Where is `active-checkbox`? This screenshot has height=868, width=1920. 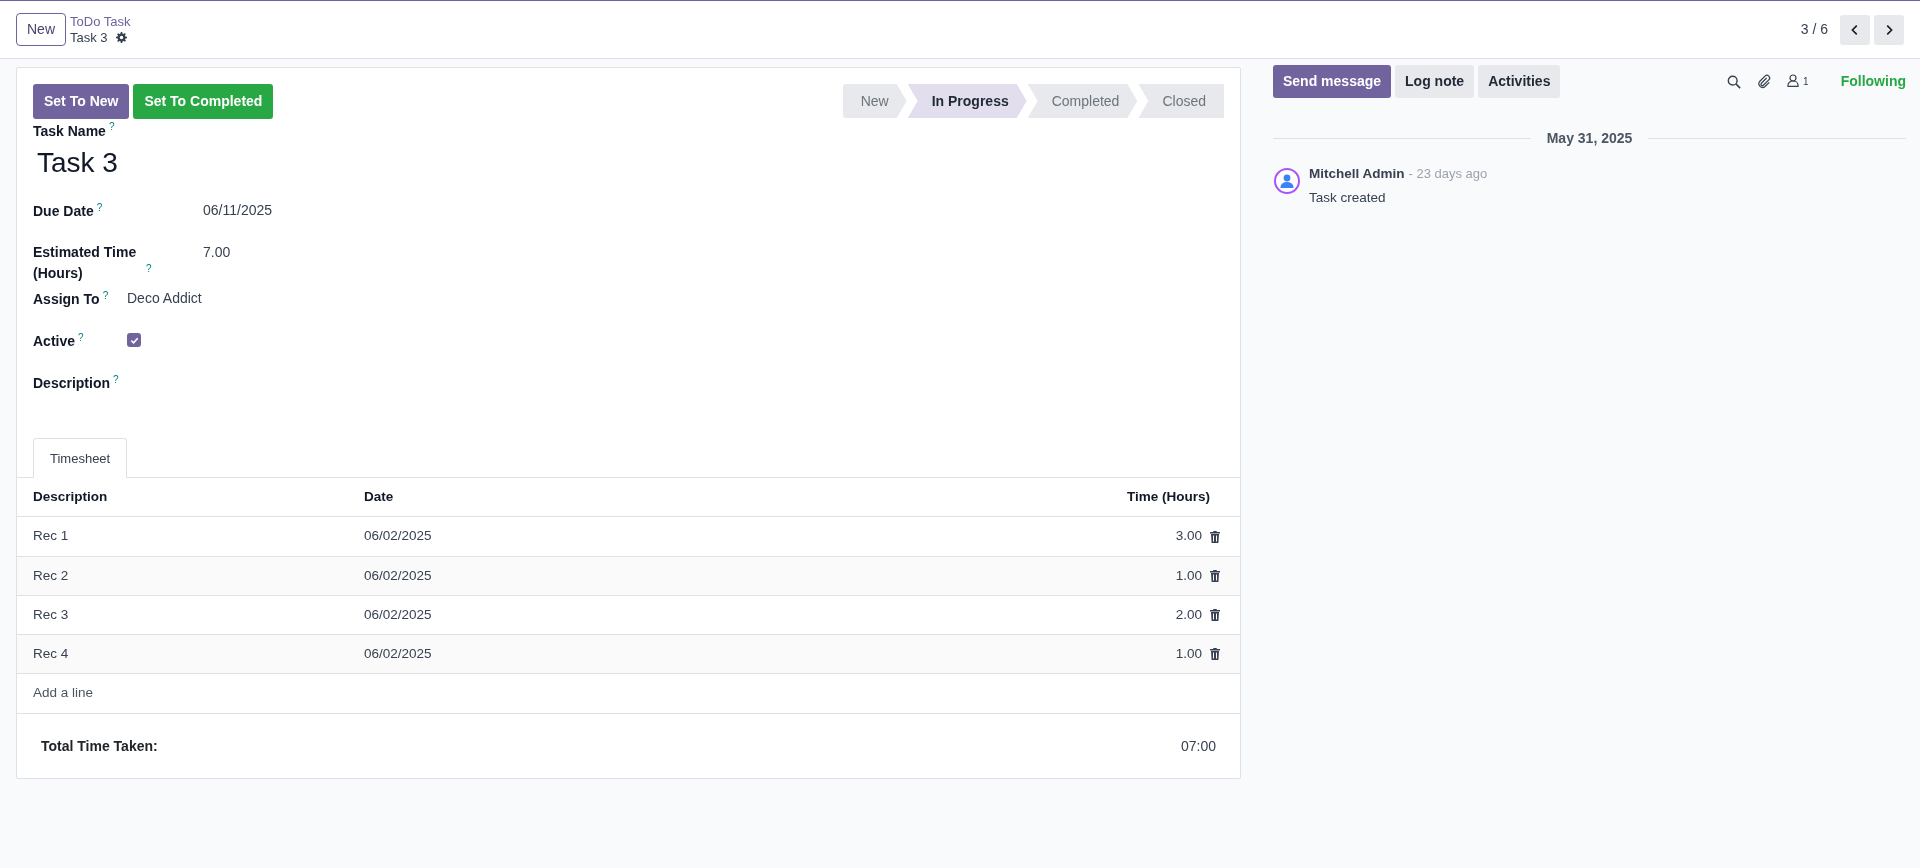 active-checkbox is located at coordinates (134, 340).